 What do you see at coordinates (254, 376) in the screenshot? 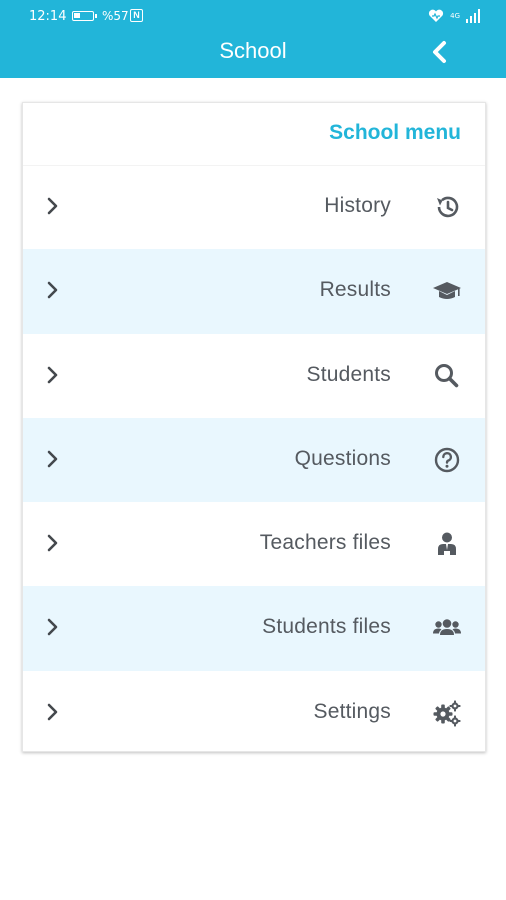
I see `menu-item-students: Students` at bounding box center [254, 376].